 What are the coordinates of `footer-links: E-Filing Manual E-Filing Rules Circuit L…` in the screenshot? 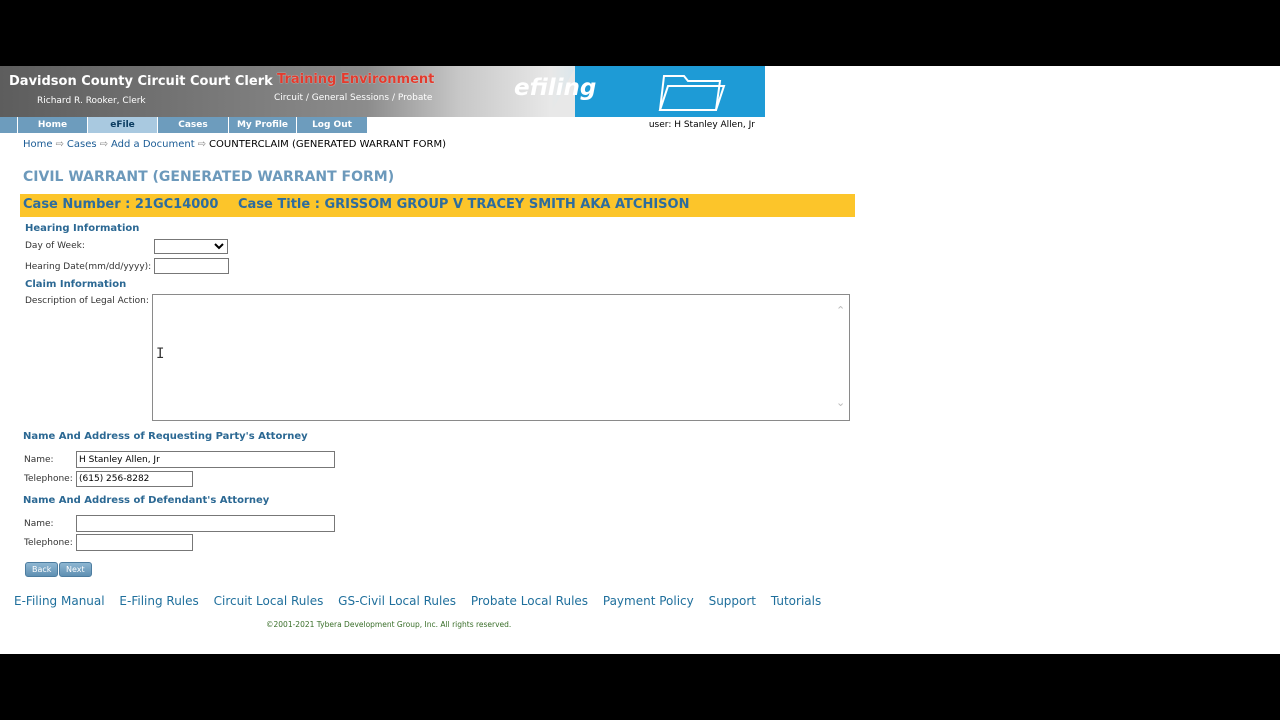 It's located at (423, 601).